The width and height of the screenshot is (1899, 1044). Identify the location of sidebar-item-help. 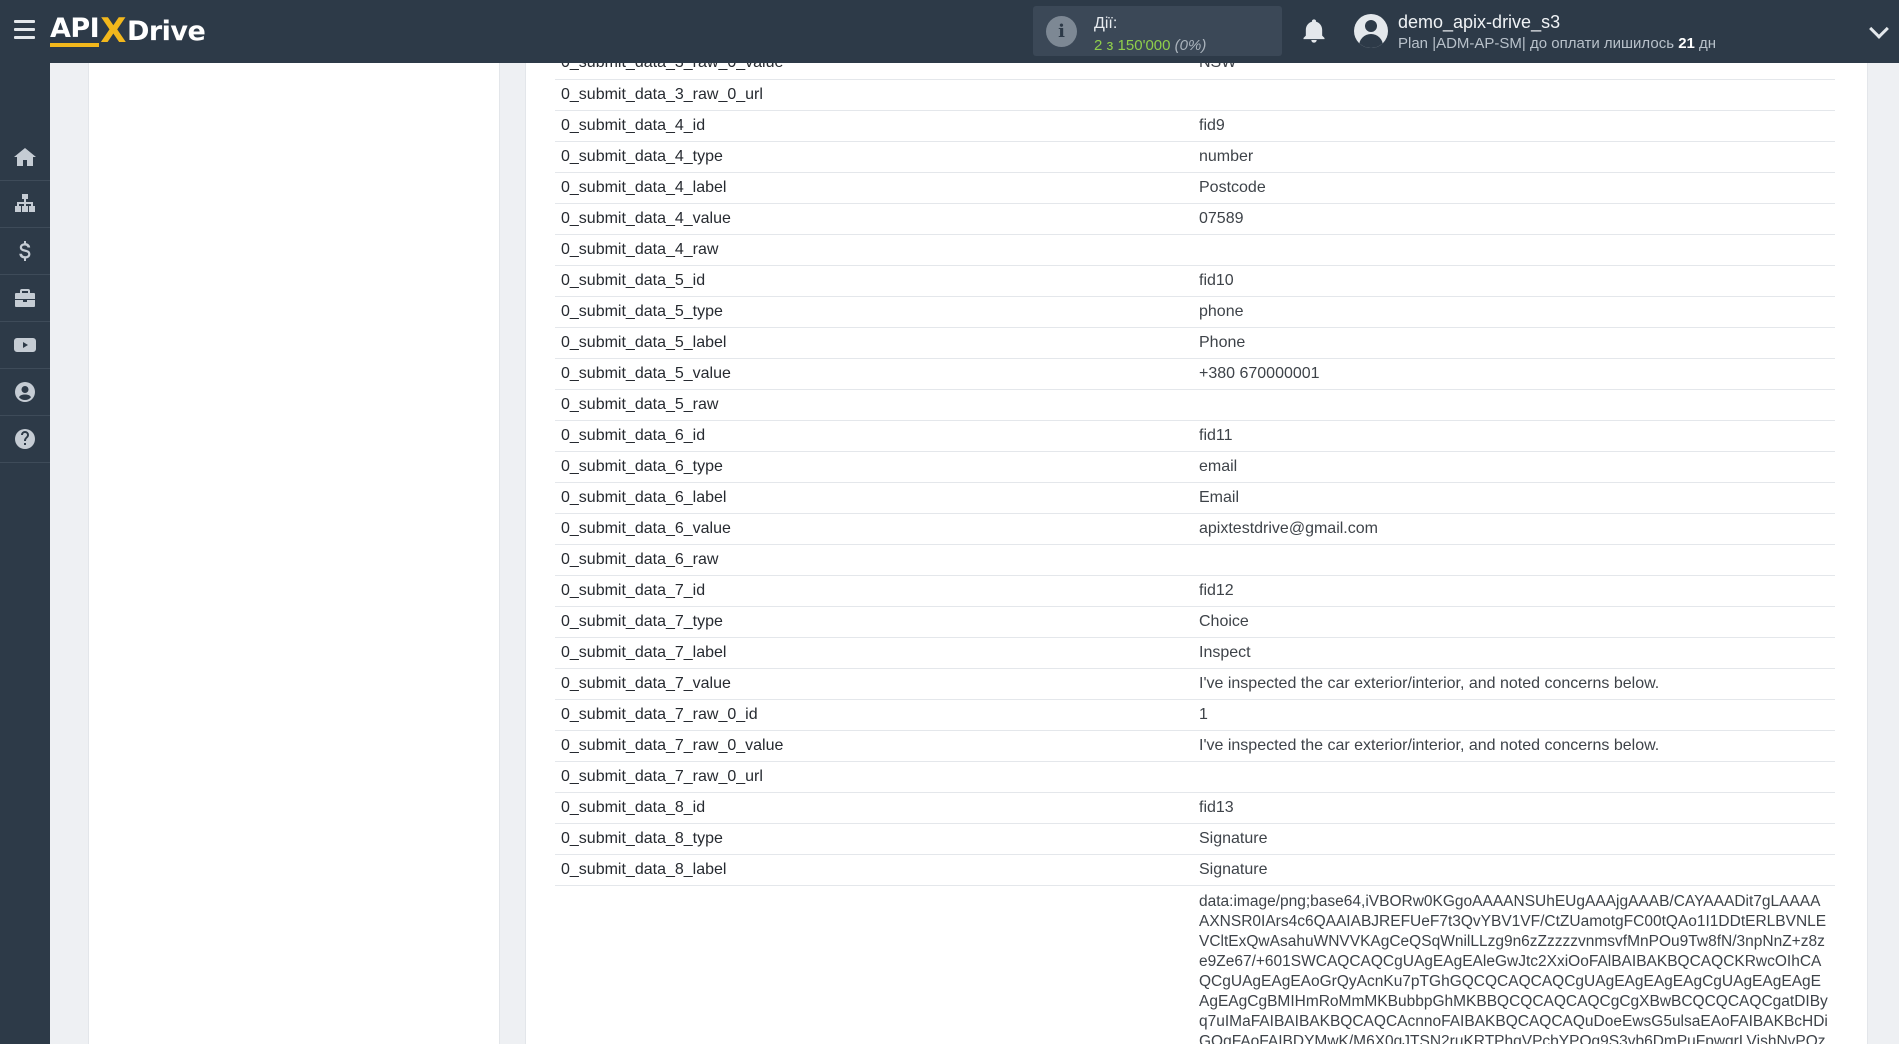
(25, 439).